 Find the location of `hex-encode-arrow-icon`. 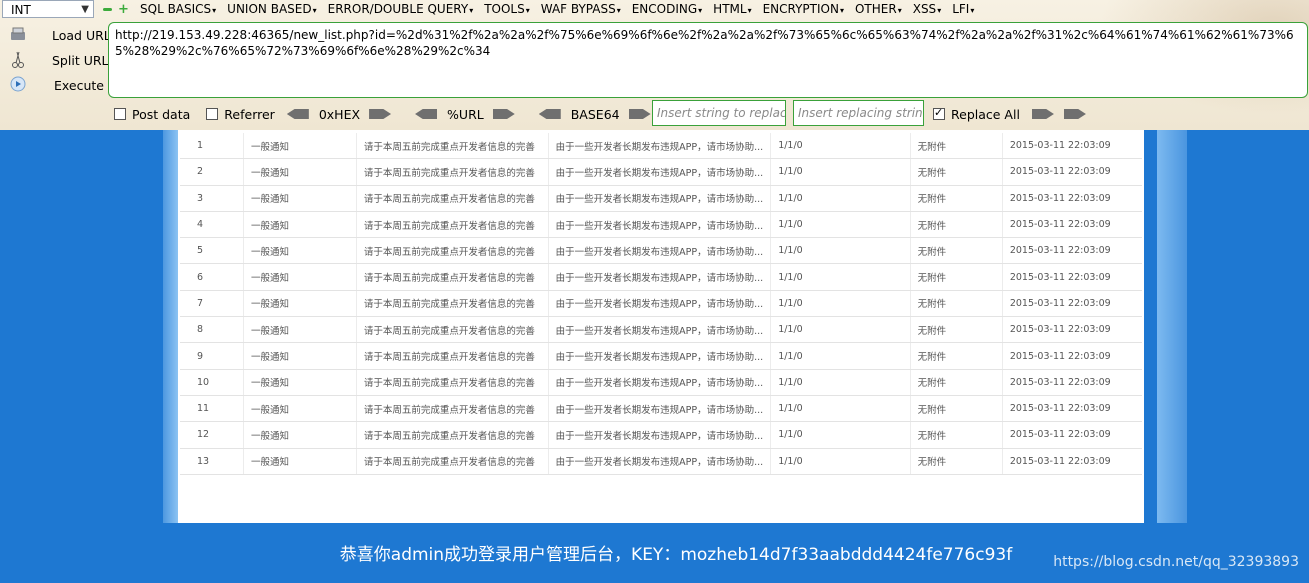

hex-encode-arrow-icon is located at coordinates (380, 114).